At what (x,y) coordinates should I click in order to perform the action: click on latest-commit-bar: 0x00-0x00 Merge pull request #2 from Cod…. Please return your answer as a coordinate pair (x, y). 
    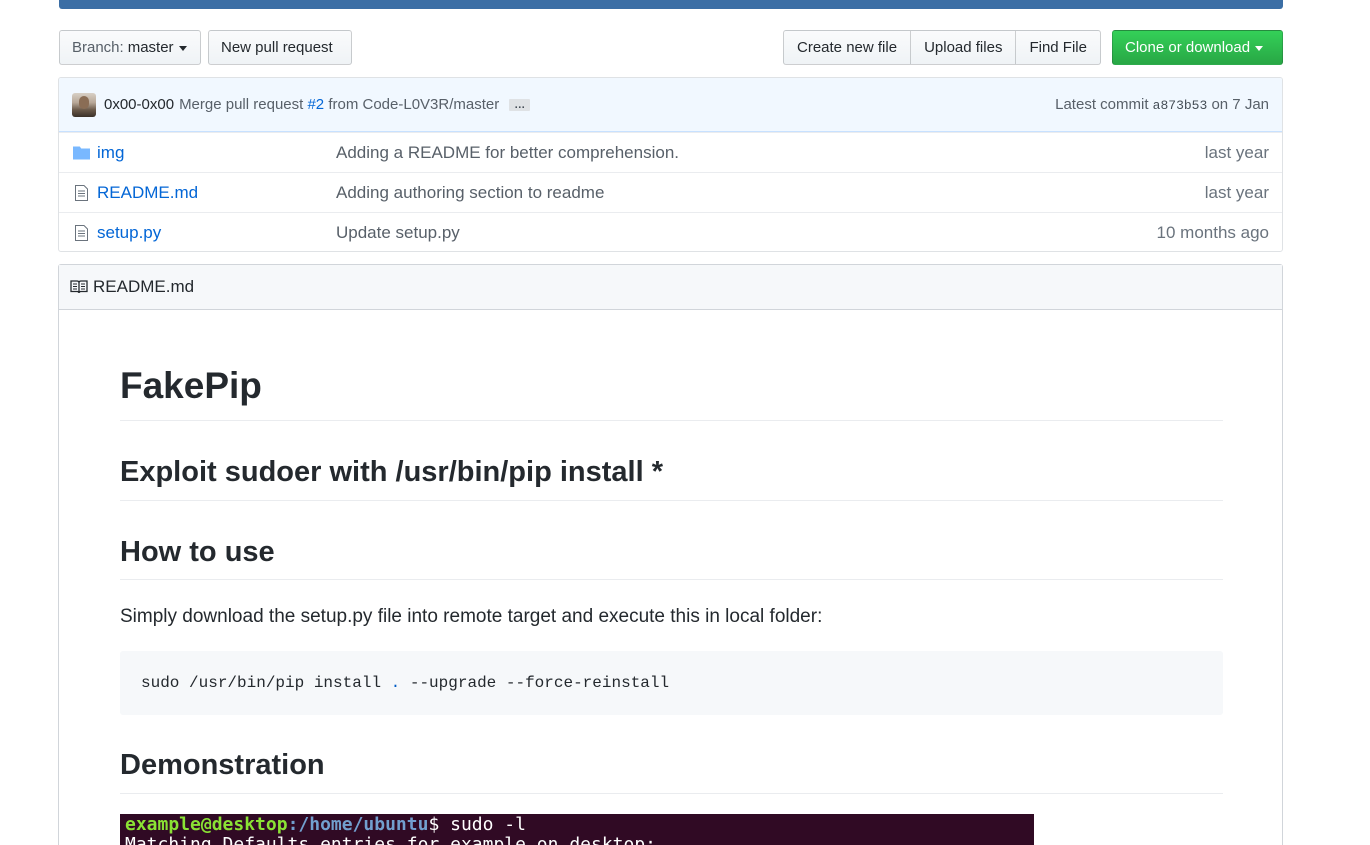
    Looking at the image, I should click on (670, 105).